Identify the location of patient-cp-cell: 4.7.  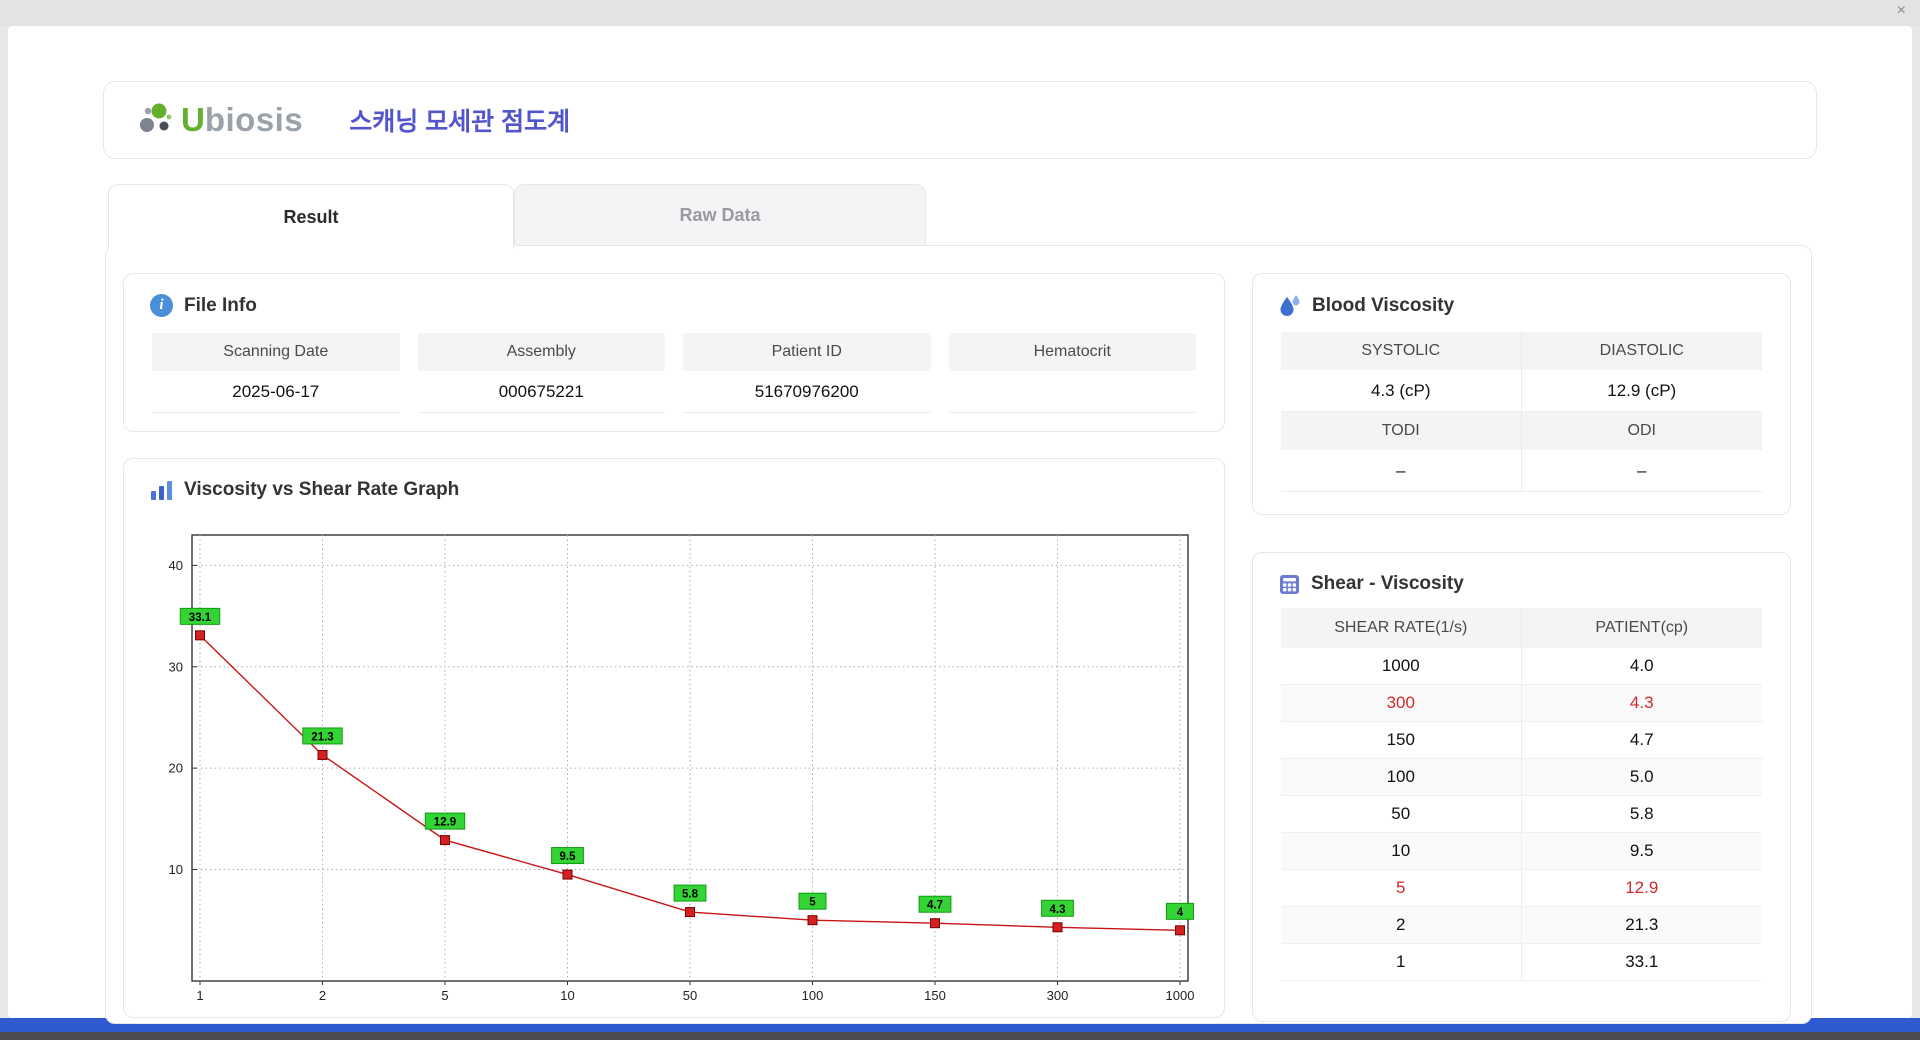
(1641, 739).